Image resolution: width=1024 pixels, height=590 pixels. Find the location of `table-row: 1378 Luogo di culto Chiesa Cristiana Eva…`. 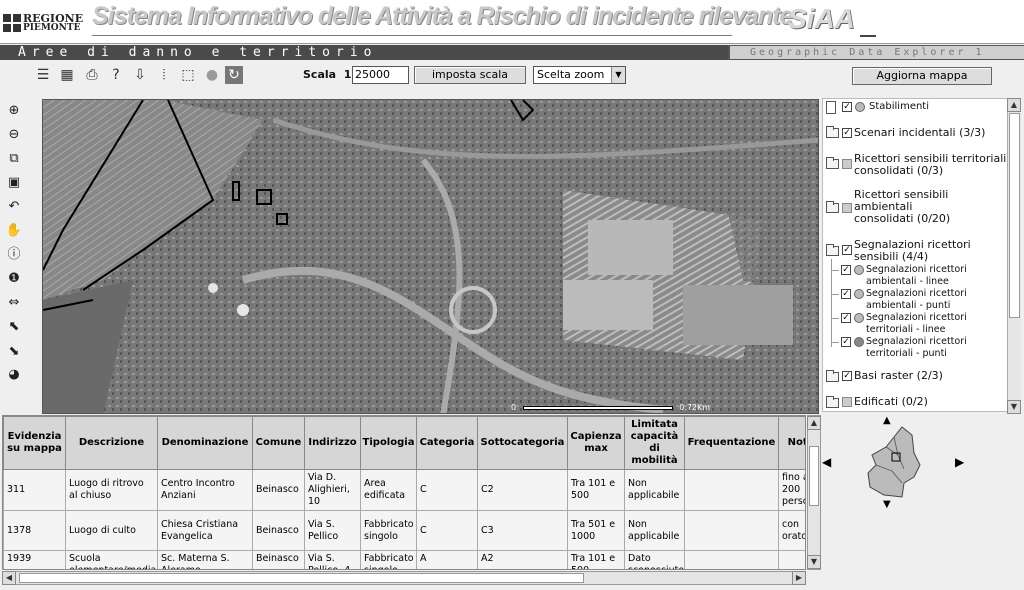

table-row: 1378 Luogo di culto Chiesa Cristiana Eva… is located at coordinates (404, 530).